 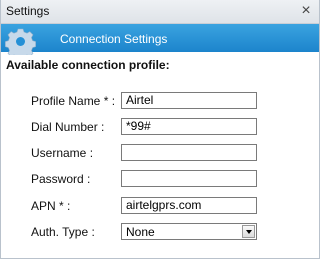 I want to click on section-header: Connection Settings, so click(x=160, y=39).